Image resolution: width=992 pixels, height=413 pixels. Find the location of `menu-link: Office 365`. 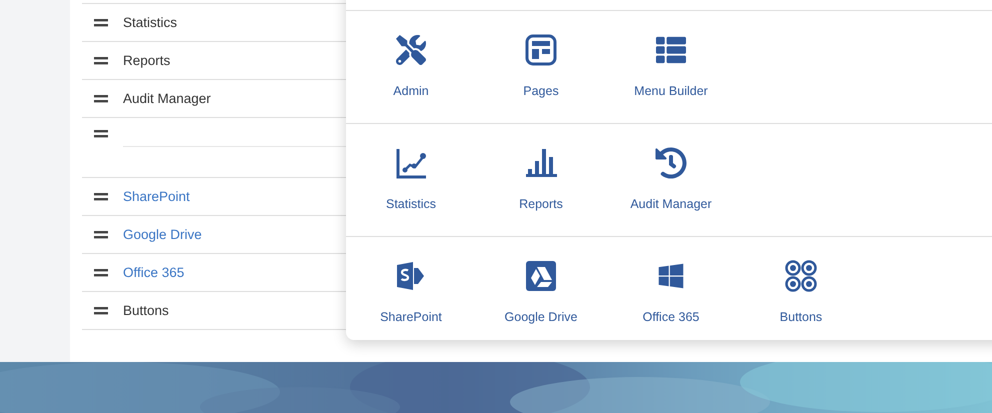

menu-link: Office 365 is located at coordinates (153, 272).